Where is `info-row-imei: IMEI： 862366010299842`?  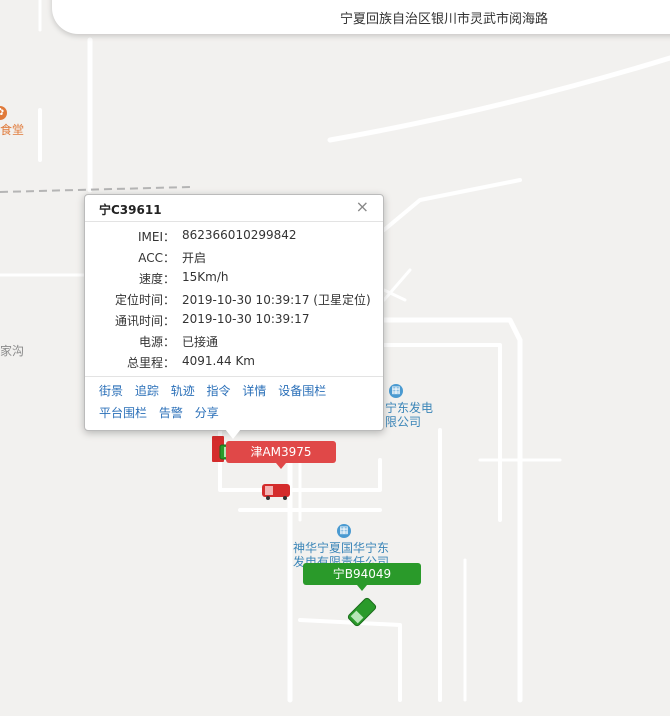
info-row-imei: IMEI： 862366010299842 is located at coordinates (234, 238).